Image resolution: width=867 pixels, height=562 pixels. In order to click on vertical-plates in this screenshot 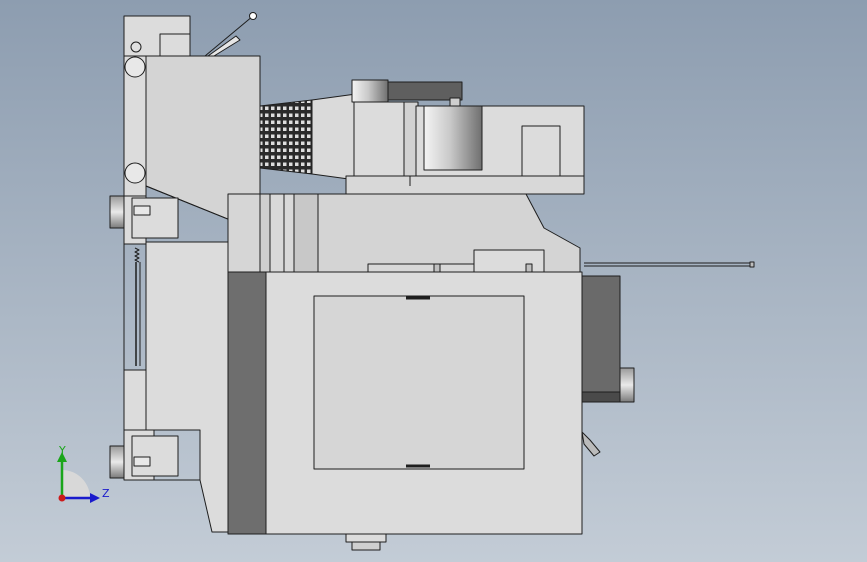, I will do `click(273, 233)`.